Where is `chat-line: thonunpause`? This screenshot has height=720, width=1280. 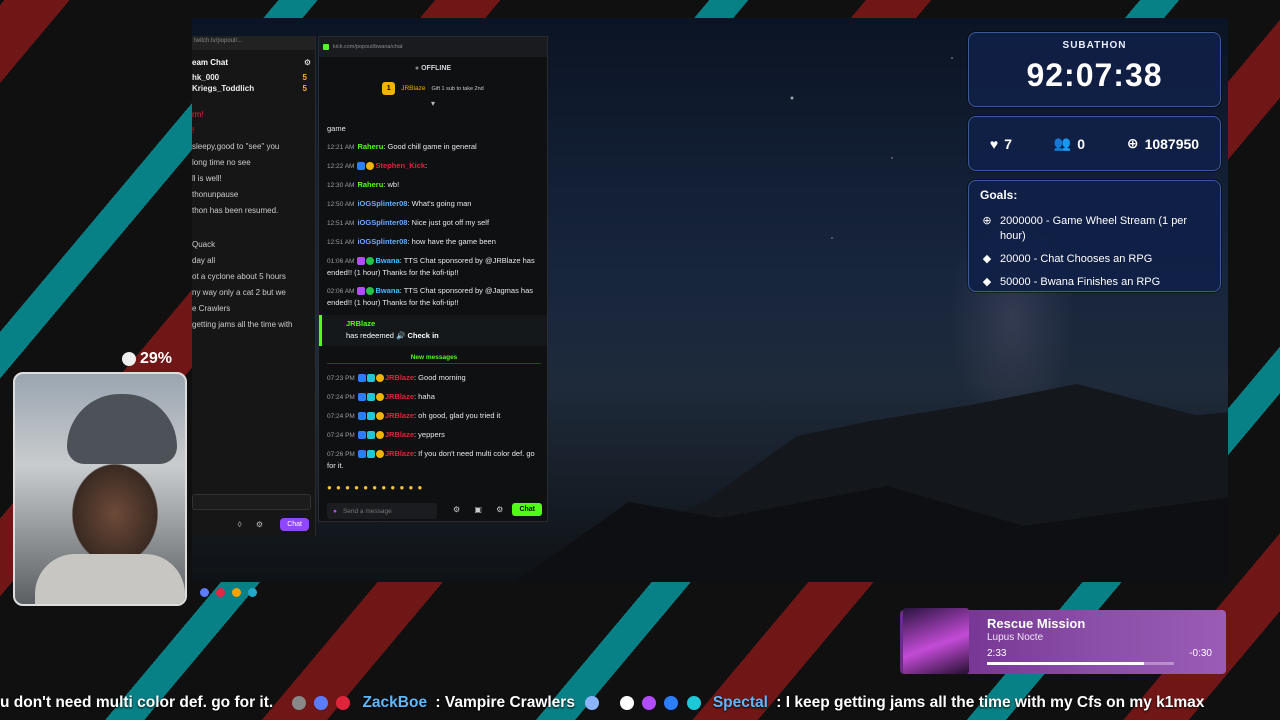 chat-line: thonunpause is located at coordinates (215, 194).